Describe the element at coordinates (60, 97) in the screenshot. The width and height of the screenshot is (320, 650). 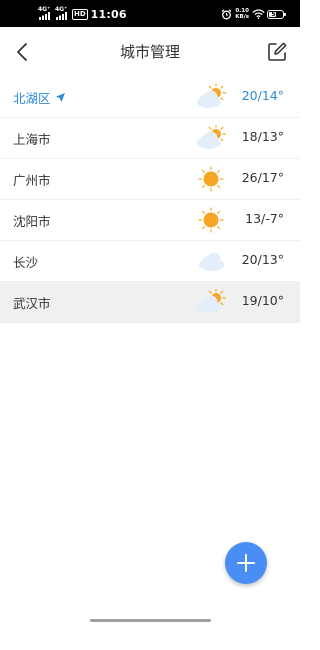
I see `location-arrow-icon` at that location.